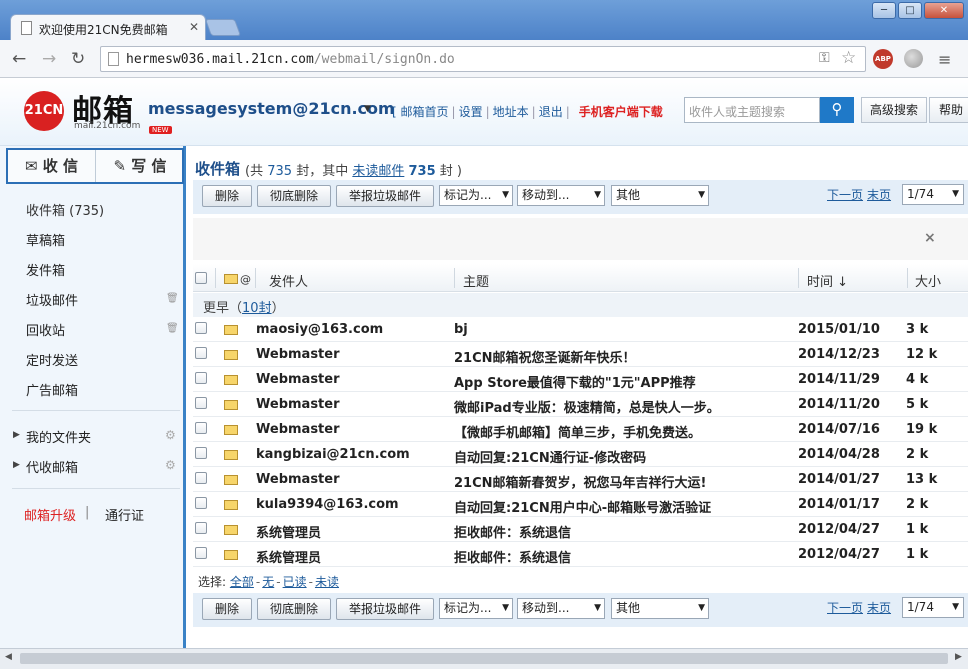 The height and width of the screenshot is (669, 968). Describe the element at coordinates (580, 329) in the screenshot. I see `table-row: maosiy@163.com bj 2015/01/10 3 k` at that location.